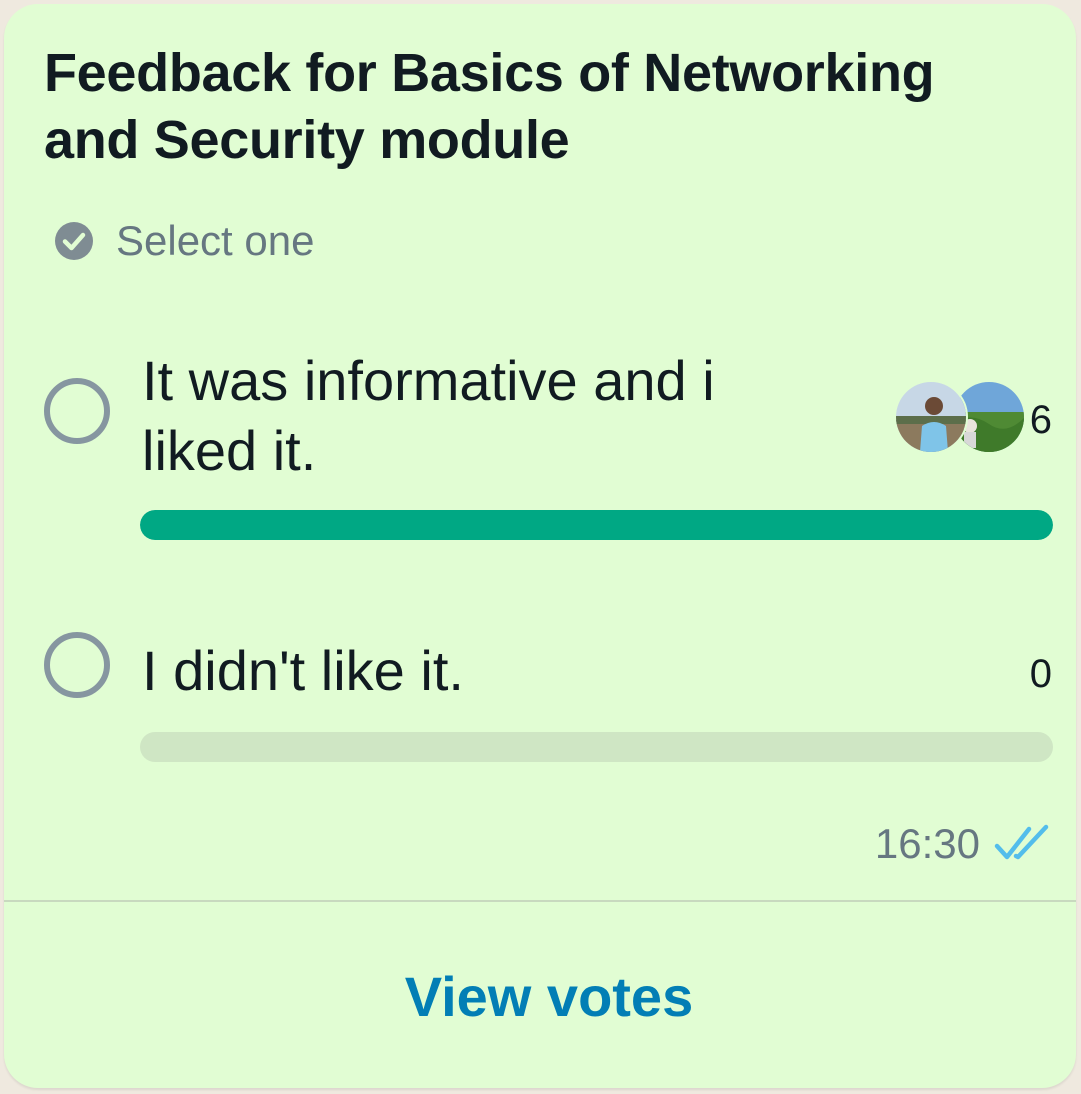  I want to click on message-time: 16:30, so click(927, 843).